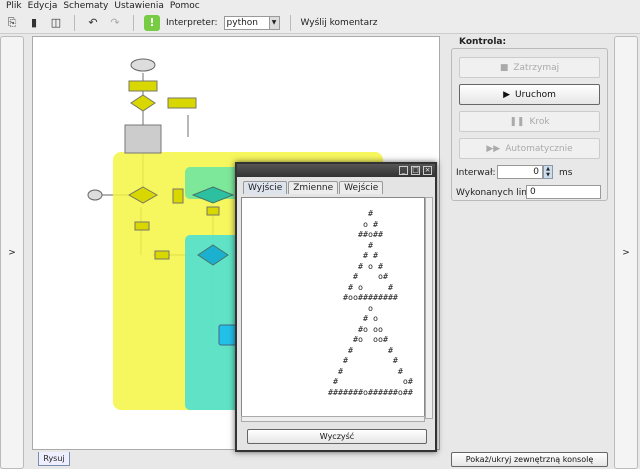 The image size is (640, 469). I want to click on horizontal-scrollbar, so click(333, 419).